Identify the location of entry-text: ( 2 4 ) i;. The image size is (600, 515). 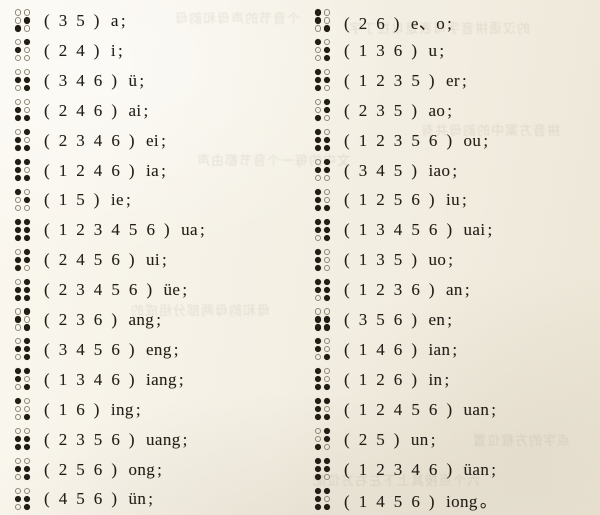
(83, 51).